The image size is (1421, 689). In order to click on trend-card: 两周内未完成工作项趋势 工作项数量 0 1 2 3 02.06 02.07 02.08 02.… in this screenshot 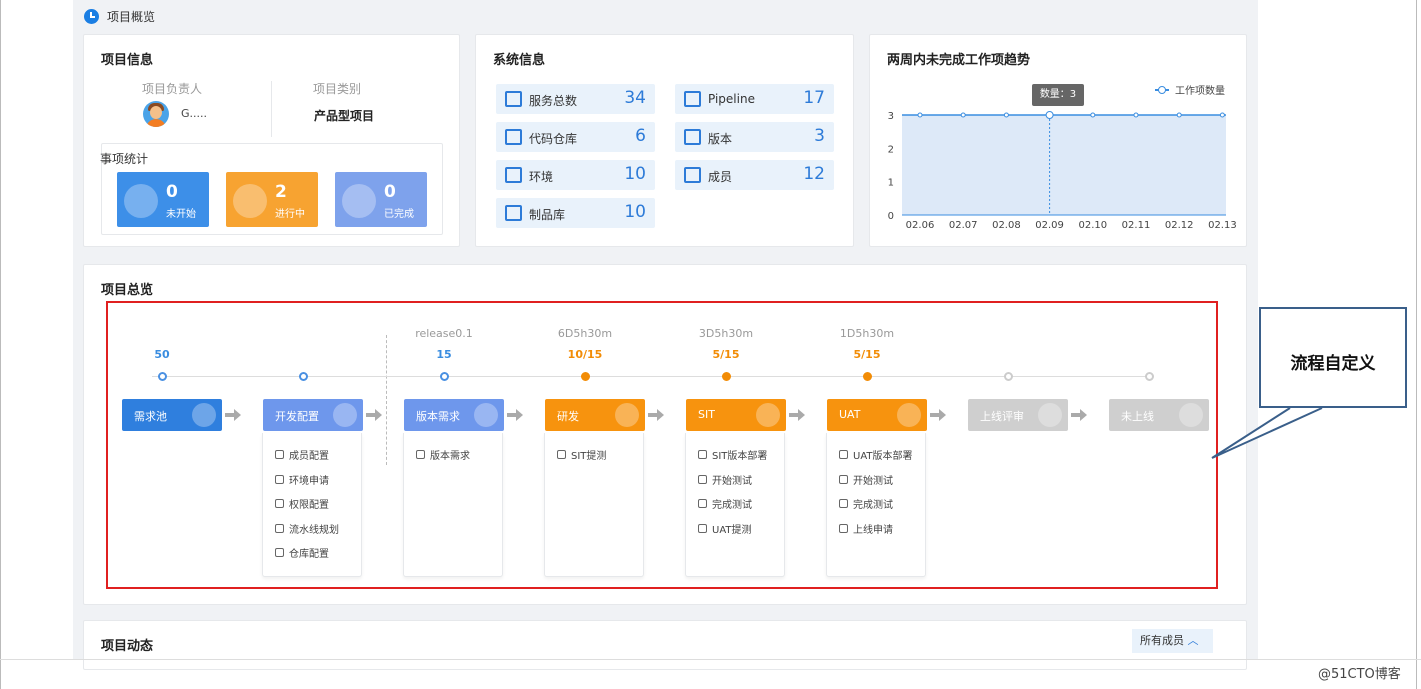, I will do `click(1058, 140)`.